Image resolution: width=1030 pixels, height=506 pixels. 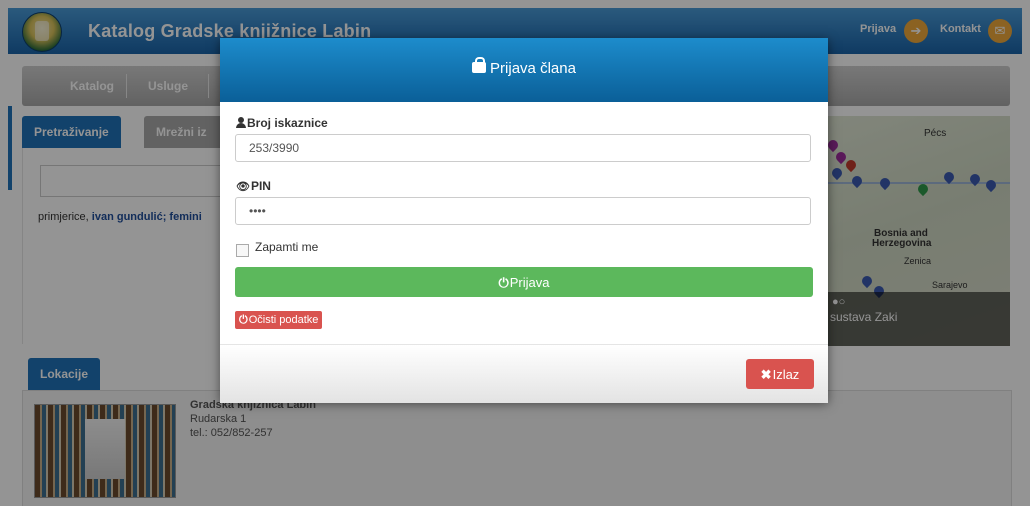 What do you see at coordinates (523, 148) in the screenshot?
I see `card-number-input` at bounding box center [523, 148].